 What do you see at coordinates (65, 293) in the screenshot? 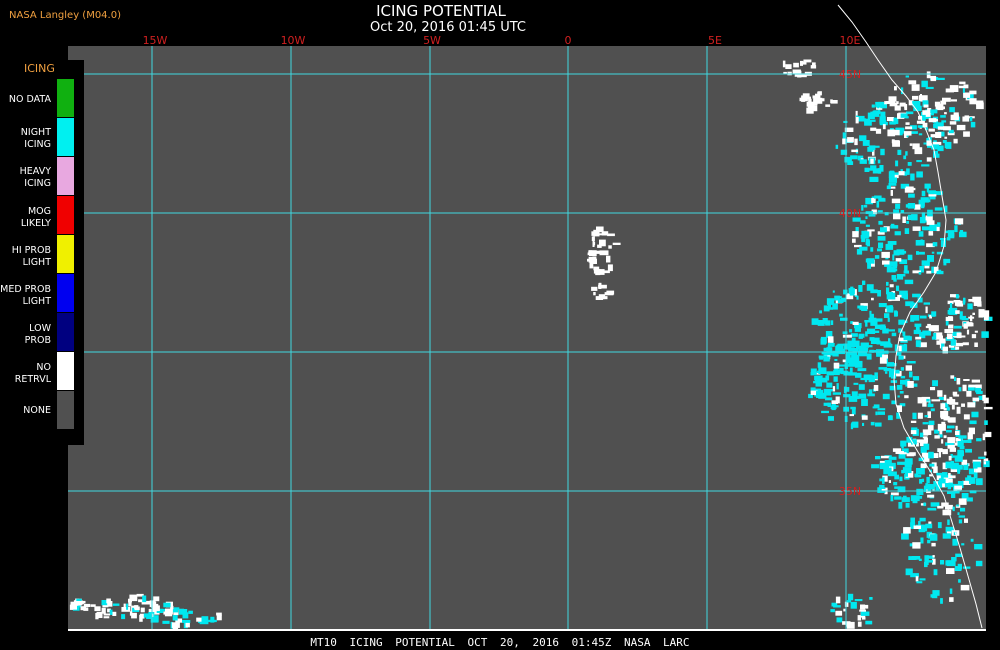
I see `legend-swatch` at bounding box center [65, 293].